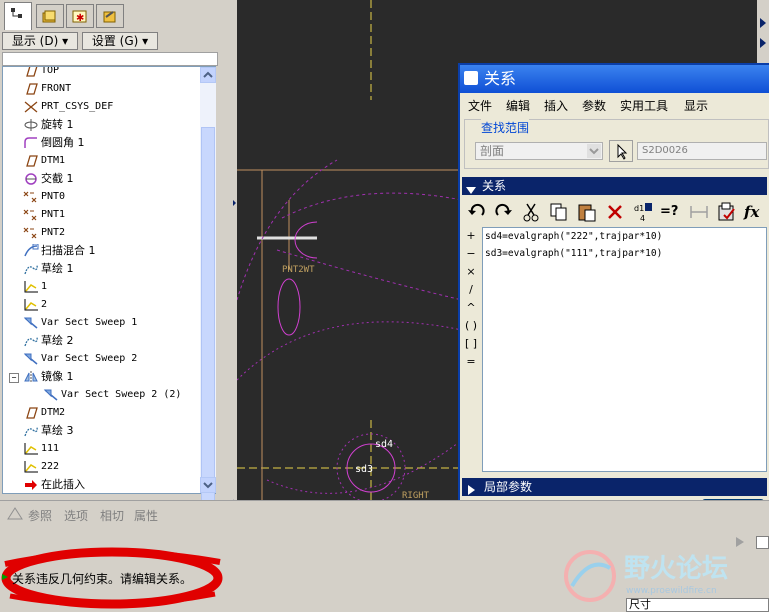  I want to click on paste-icon, so click(587, 213).